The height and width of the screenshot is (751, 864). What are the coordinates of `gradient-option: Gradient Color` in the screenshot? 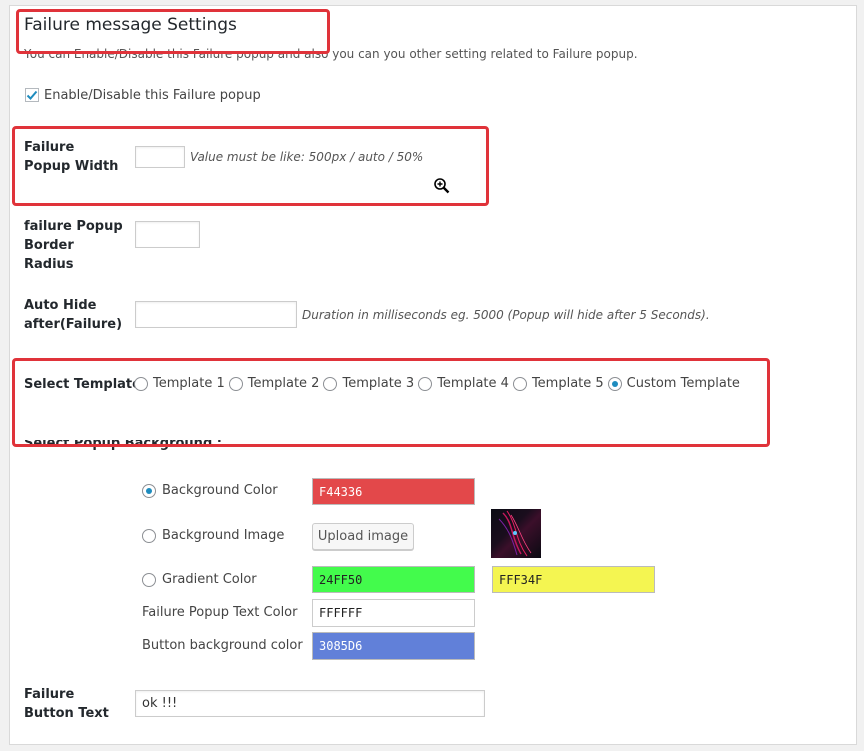 It's located at (199, 579).